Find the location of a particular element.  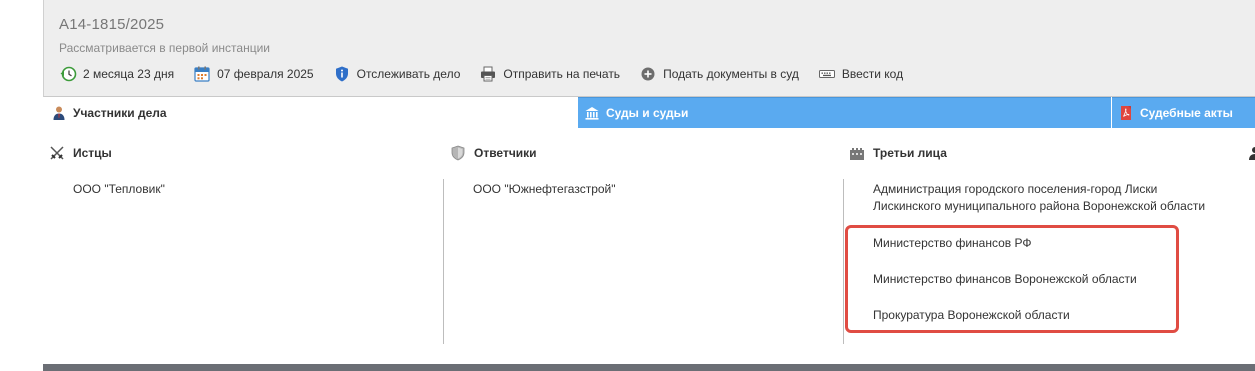

tab-acts: Судебные акты is located at coordinates (1183, 112).